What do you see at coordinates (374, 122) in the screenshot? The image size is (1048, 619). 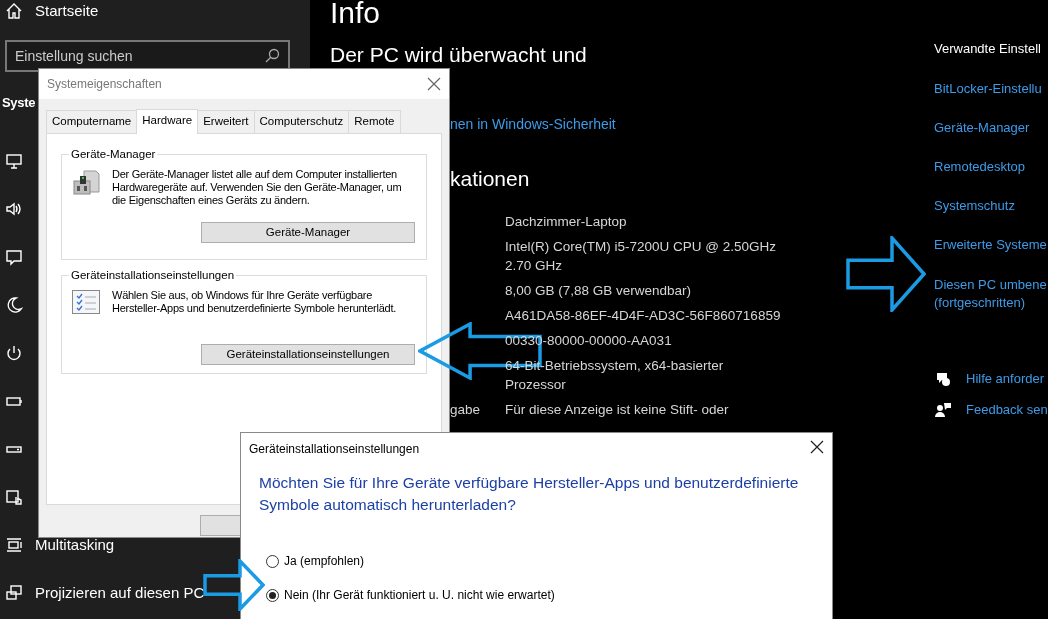 I see `tab: Remote` at bounding box center [374, 122].